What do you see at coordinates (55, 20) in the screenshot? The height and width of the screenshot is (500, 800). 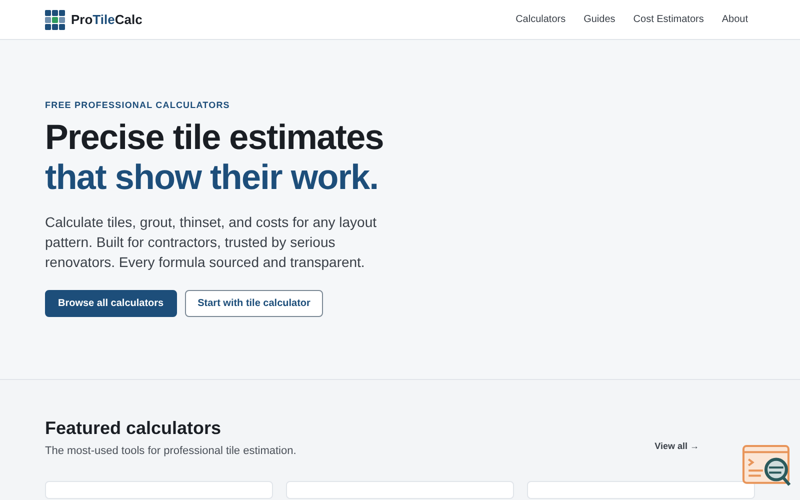 I see `logo-icon` at bounding box center [55, 20].